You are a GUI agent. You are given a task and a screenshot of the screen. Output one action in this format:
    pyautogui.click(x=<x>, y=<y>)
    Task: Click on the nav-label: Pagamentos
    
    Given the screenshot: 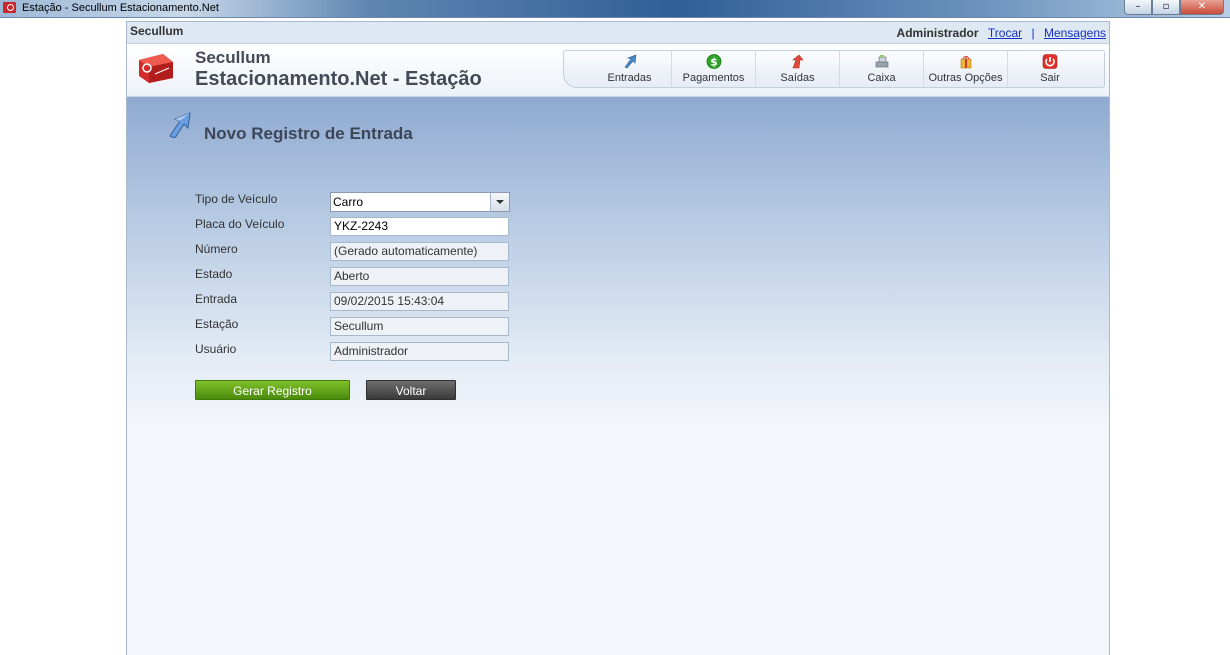 What is the action you would take?
    pyautogui.click(x=713, y=78)
    